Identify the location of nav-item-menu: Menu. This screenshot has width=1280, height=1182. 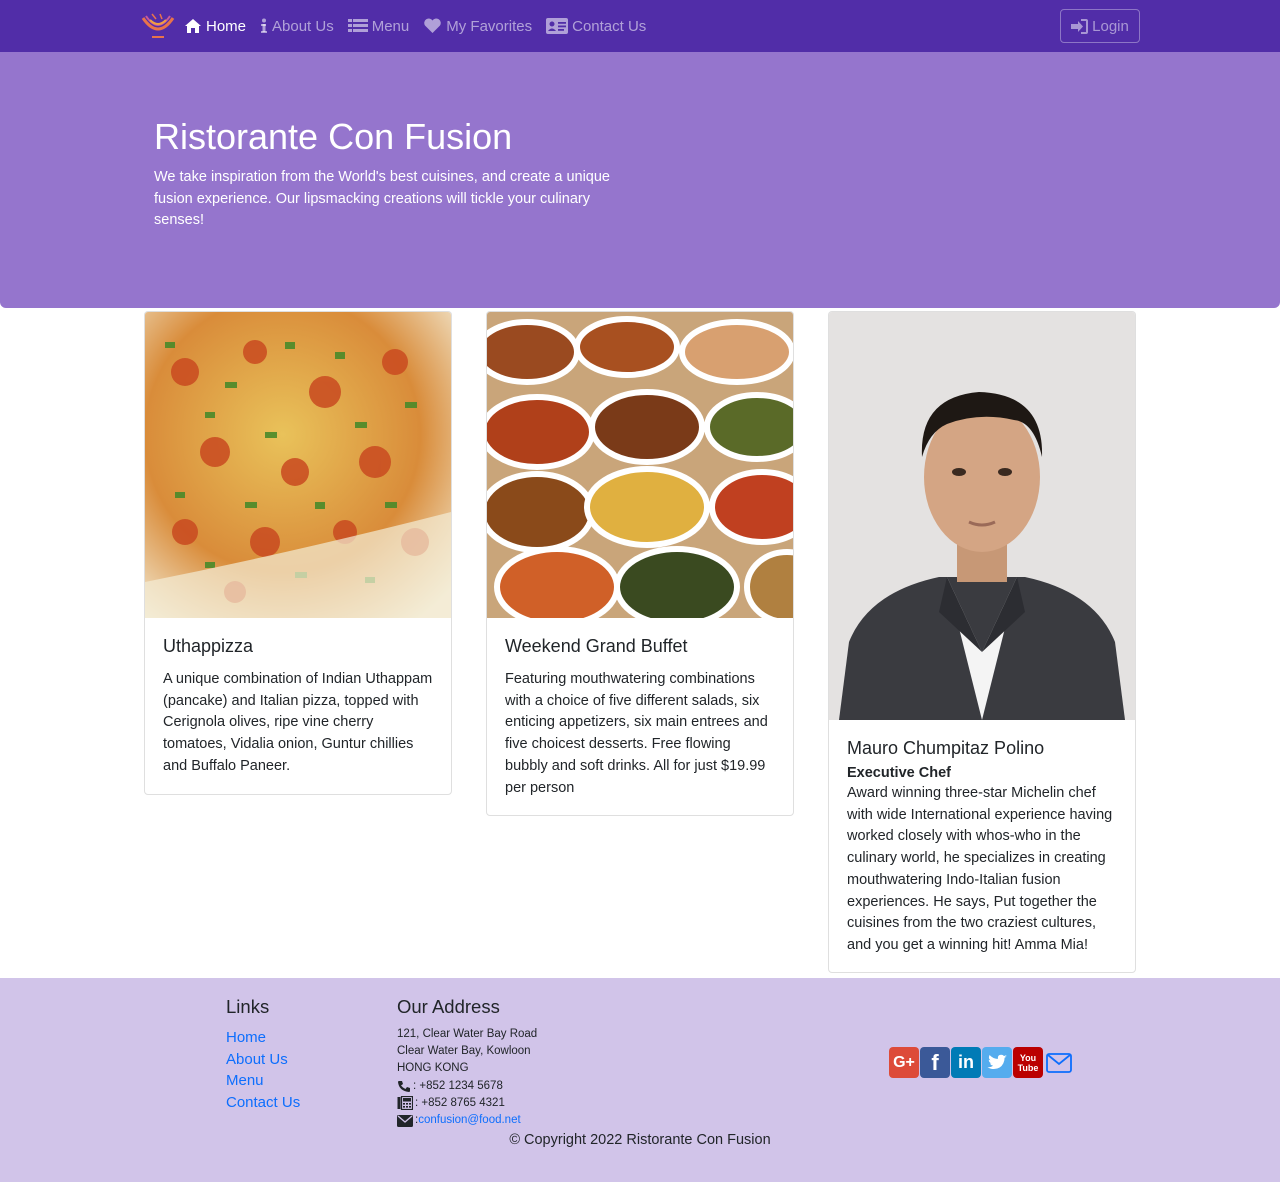
(378, 26).